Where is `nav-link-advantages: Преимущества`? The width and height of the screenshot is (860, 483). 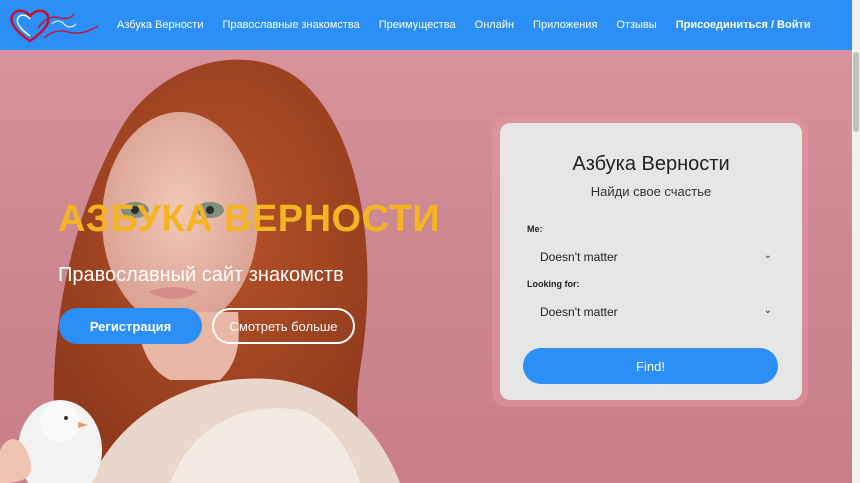 nav-link-advantages: Преимущества is located at coordinates (417, 25).